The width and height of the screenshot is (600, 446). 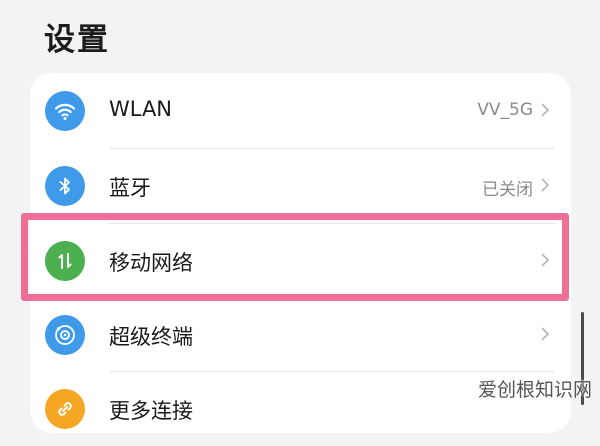 I want to click on link-icon, so click(x=65, y=409).